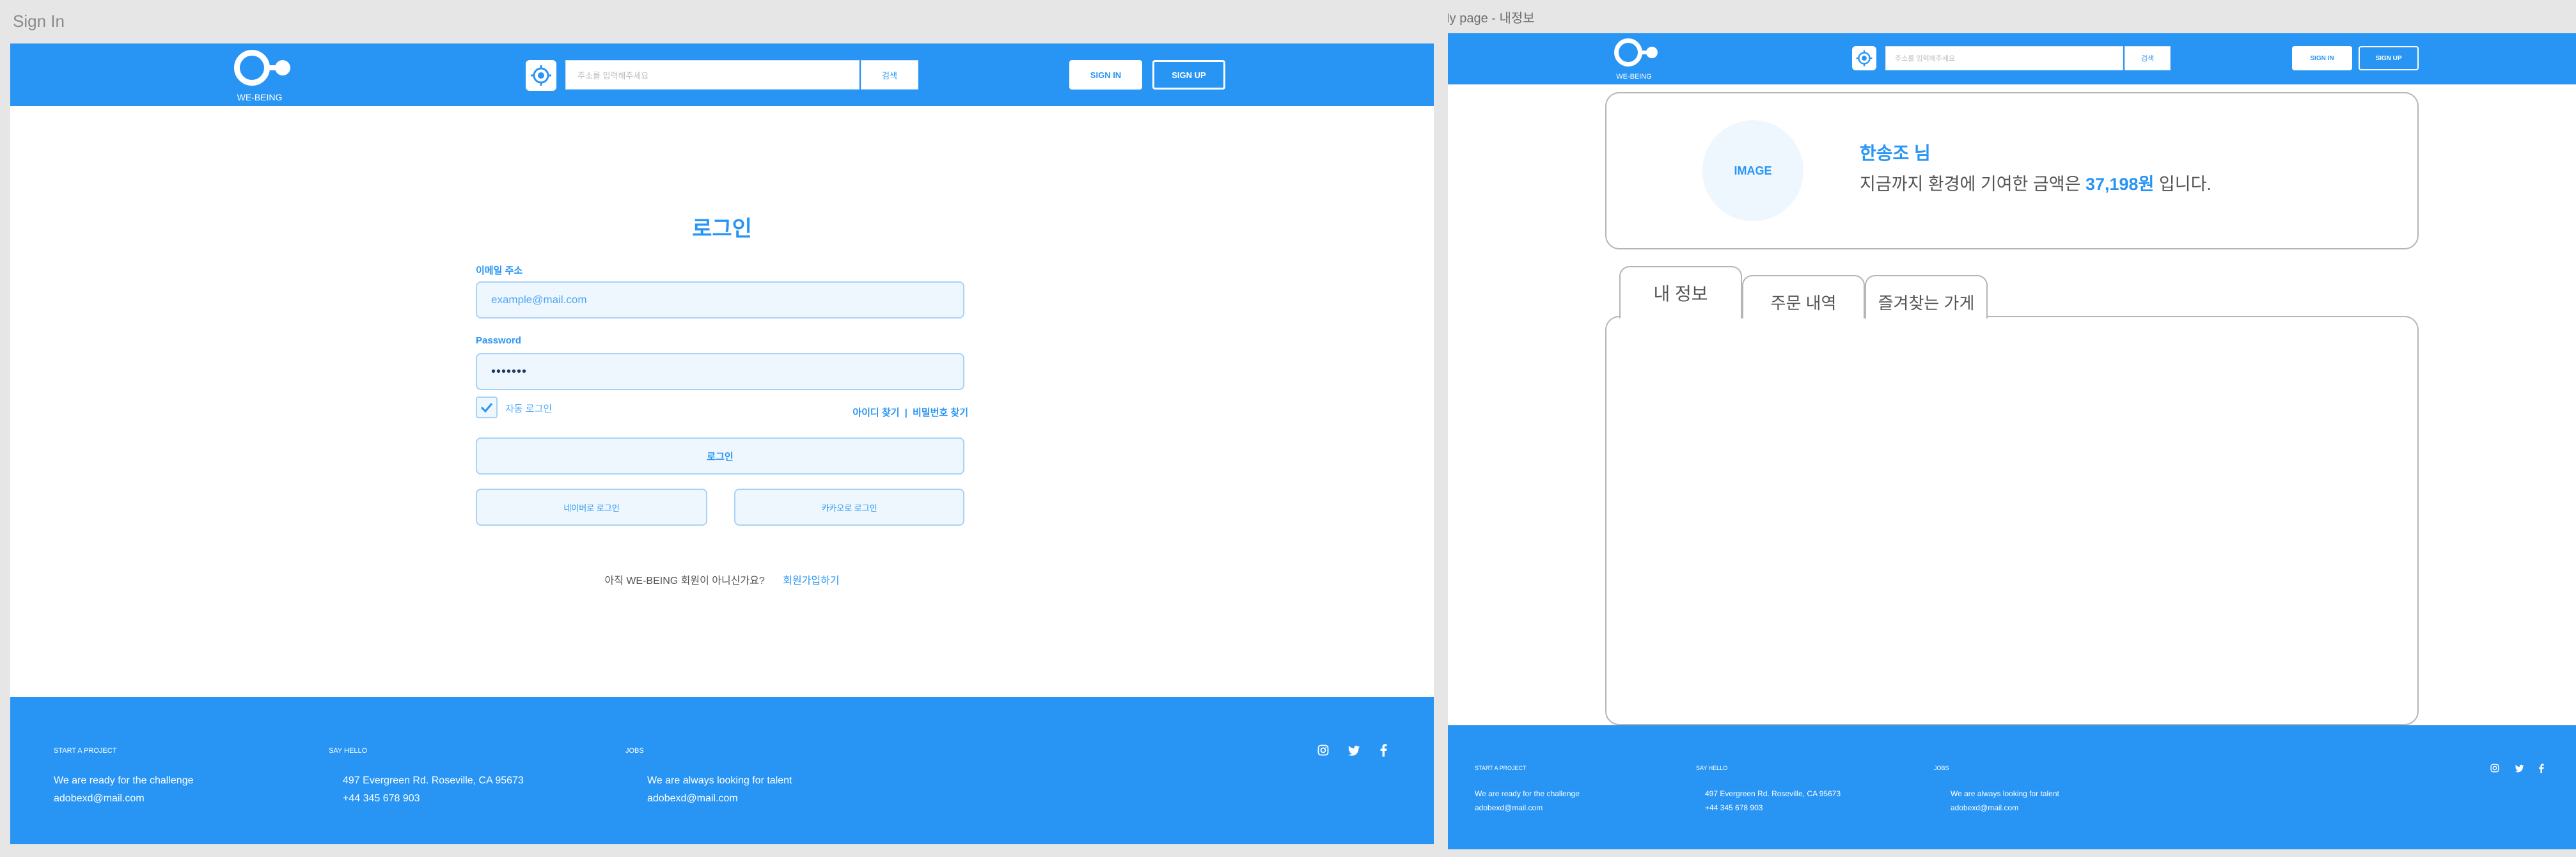 The height and width of the screenshot is (857, 2576). What do you see at coordinates (720, 456) in the screenshot?
I see `login-button: 로그인` at bounding box center [720, 456].